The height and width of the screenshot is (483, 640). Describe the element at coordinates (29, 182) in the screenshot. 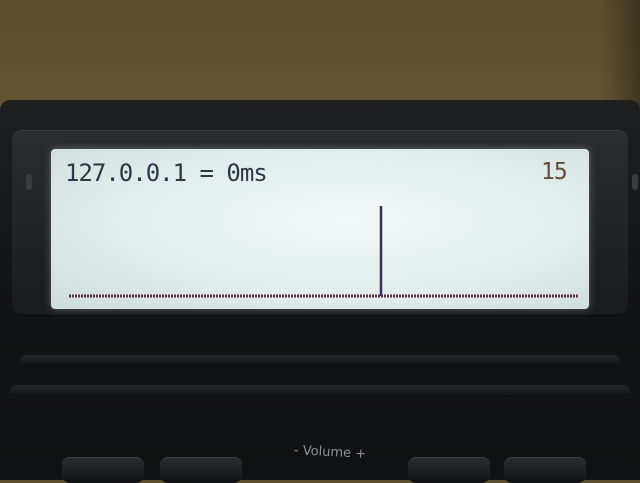

I see `bezel-left-nub` at that location.